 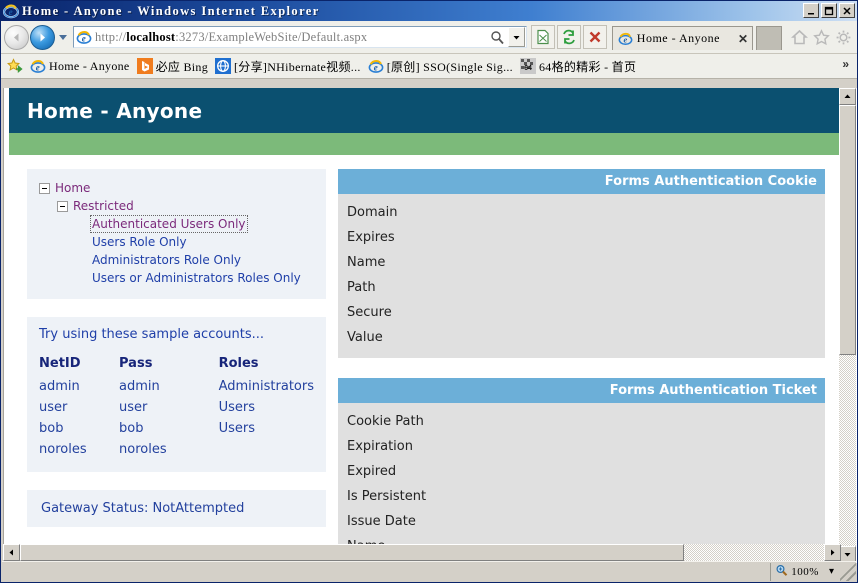 I want to click on stop-button, so click(x=594, y=37).